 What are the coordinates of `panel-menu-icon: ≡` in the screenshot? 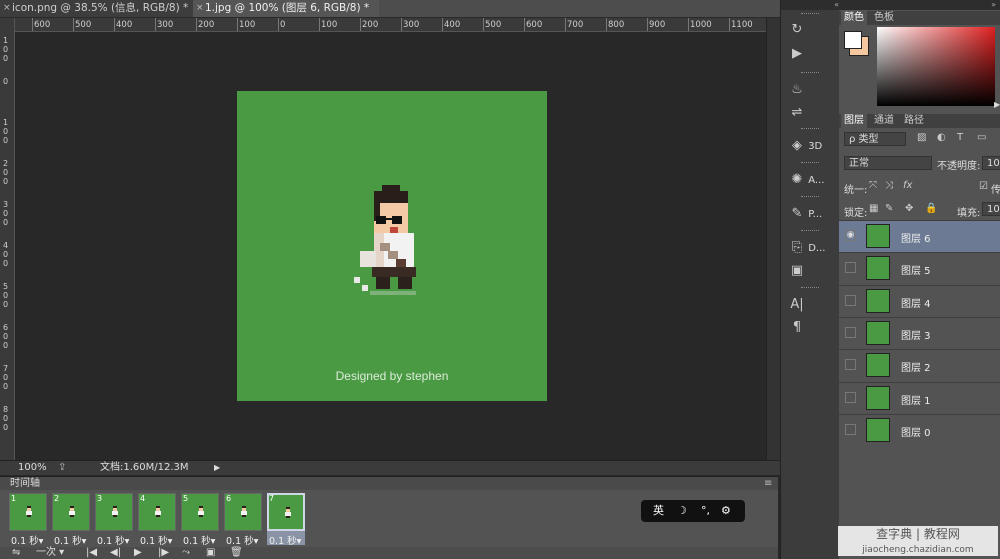 It's located at (768, 484).